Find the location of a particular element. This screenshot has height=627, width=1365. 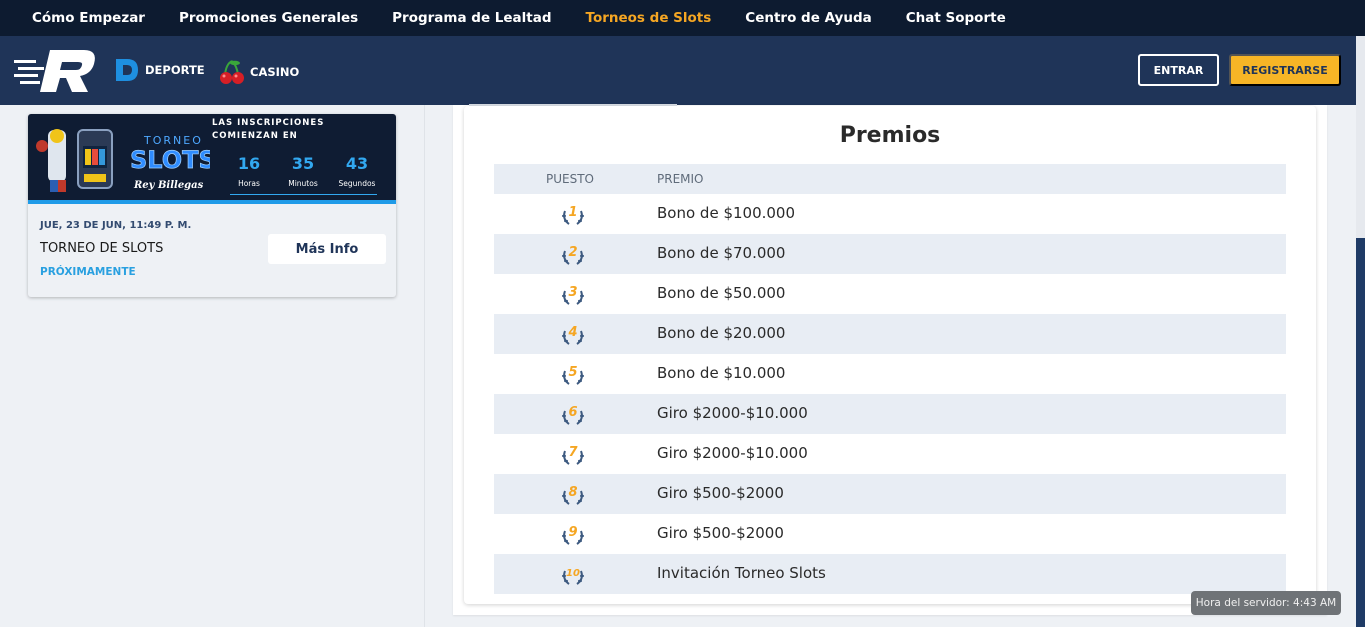

laurel-medal-icon: 8 is located at coordinates (573, 495).